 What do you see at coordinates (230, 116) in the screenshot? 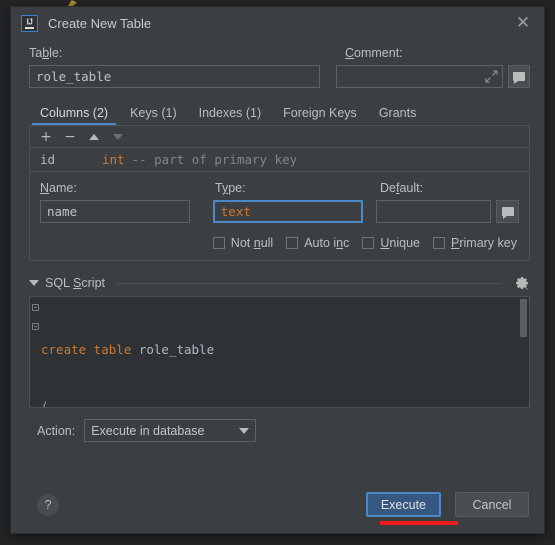
I see `tab-indexes: Indexes (1)` at bounding box center [230, 116].